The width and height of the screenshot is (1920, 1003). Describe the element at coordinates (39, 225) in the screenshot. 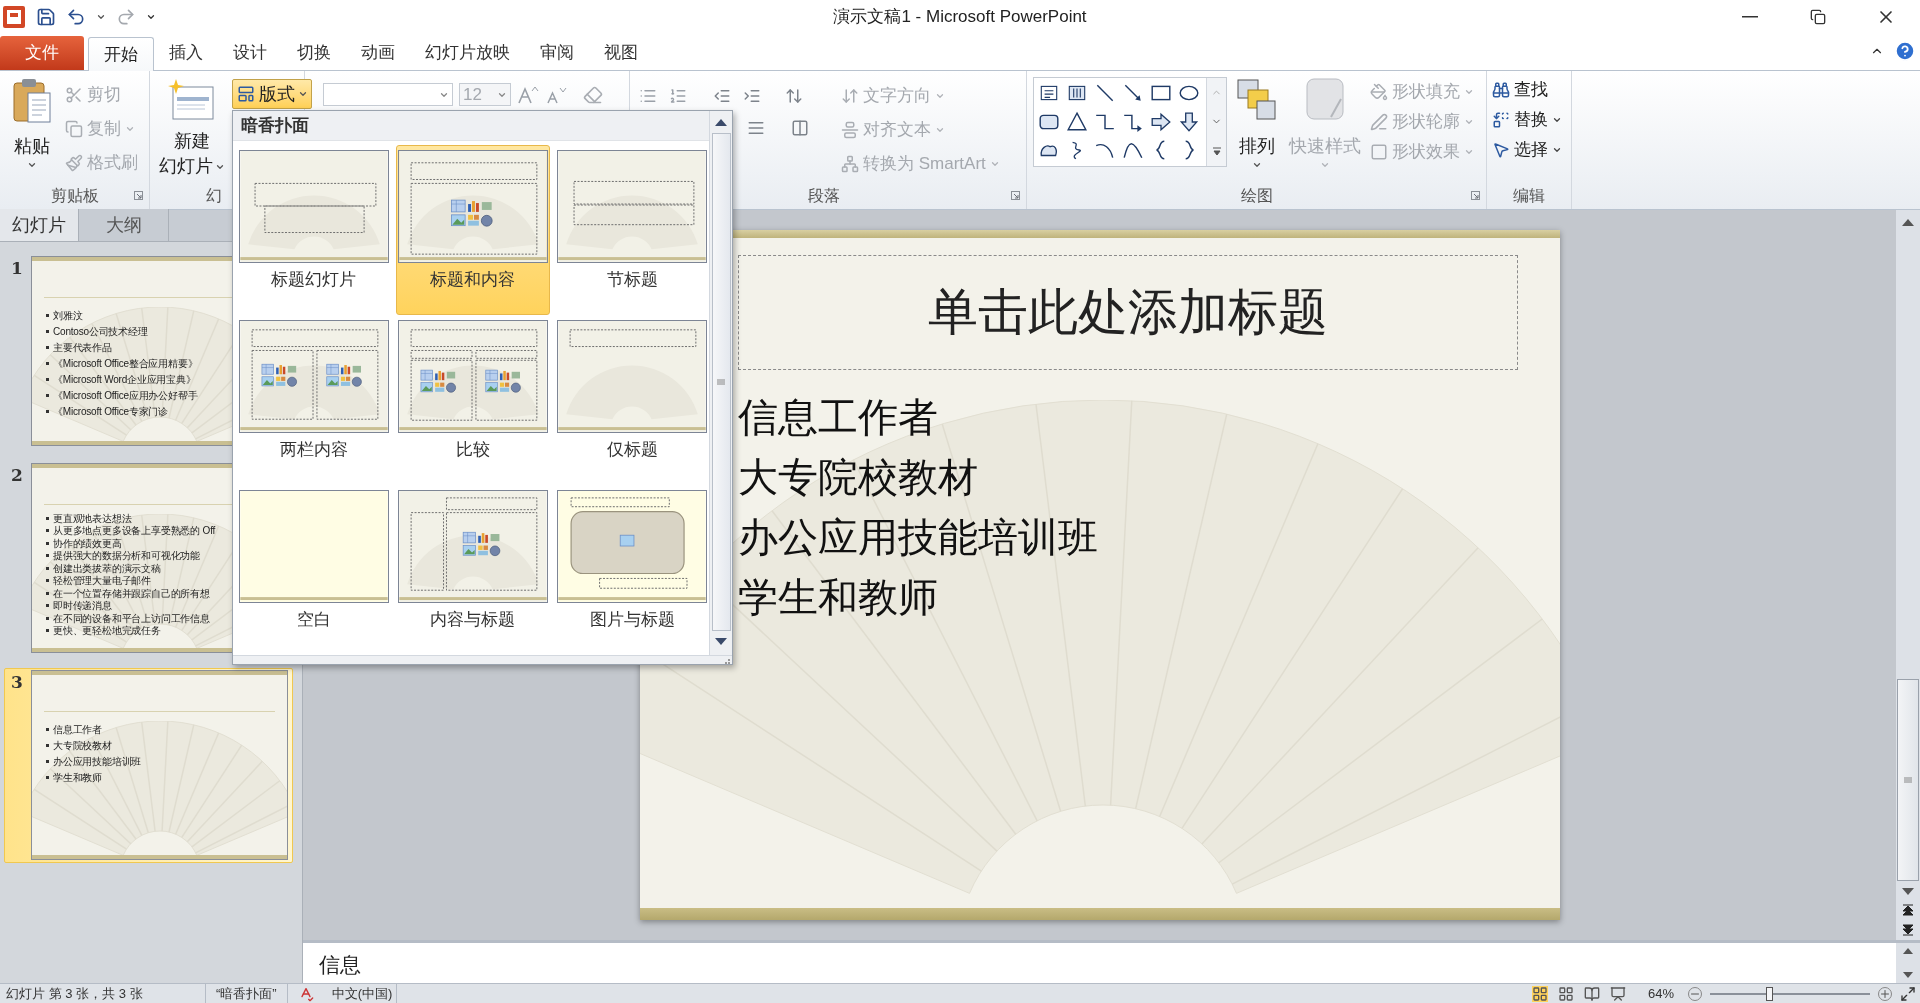

I see `panel-tab: 幻灯片` at that location.